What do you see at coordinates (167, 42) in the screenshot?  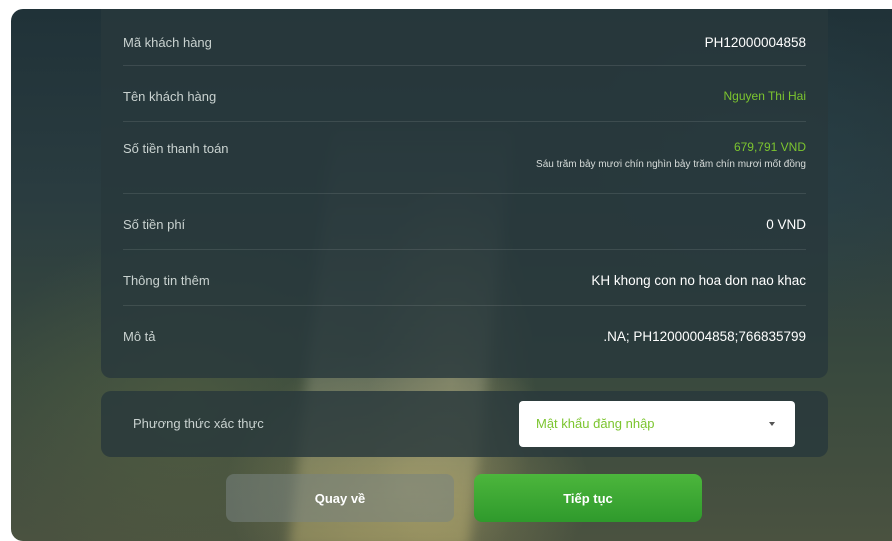 I see `detail-label: Mã khách hàng` at bounding box center [167, 42].